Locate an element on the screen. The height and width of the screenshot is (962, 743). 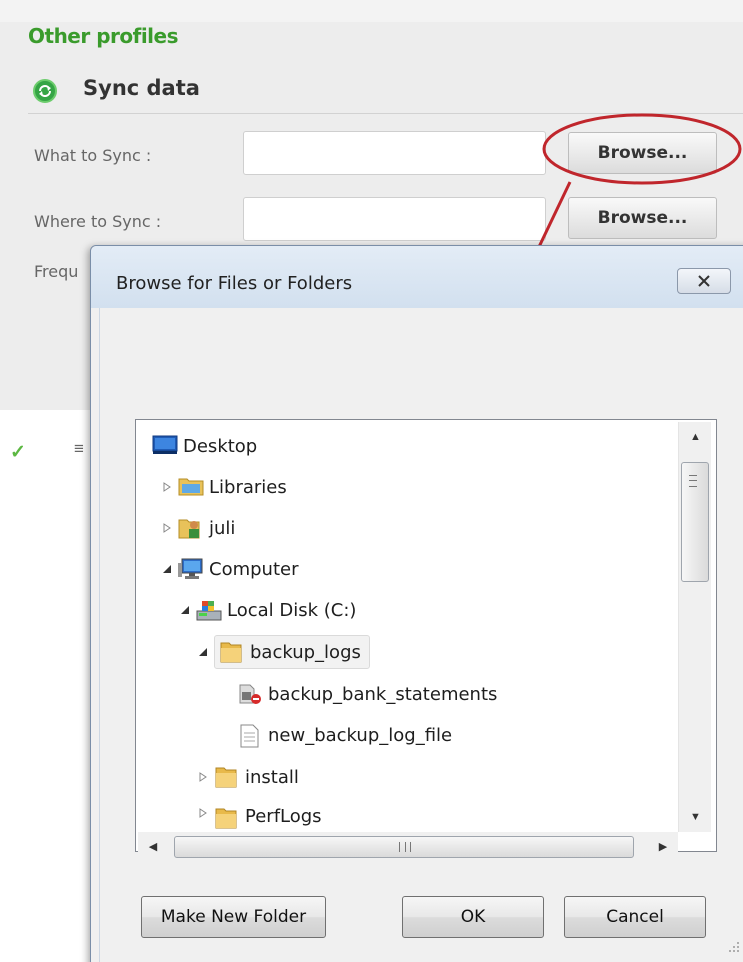
tree-item-label: PerfLogs is located at coordinates (283, 816).